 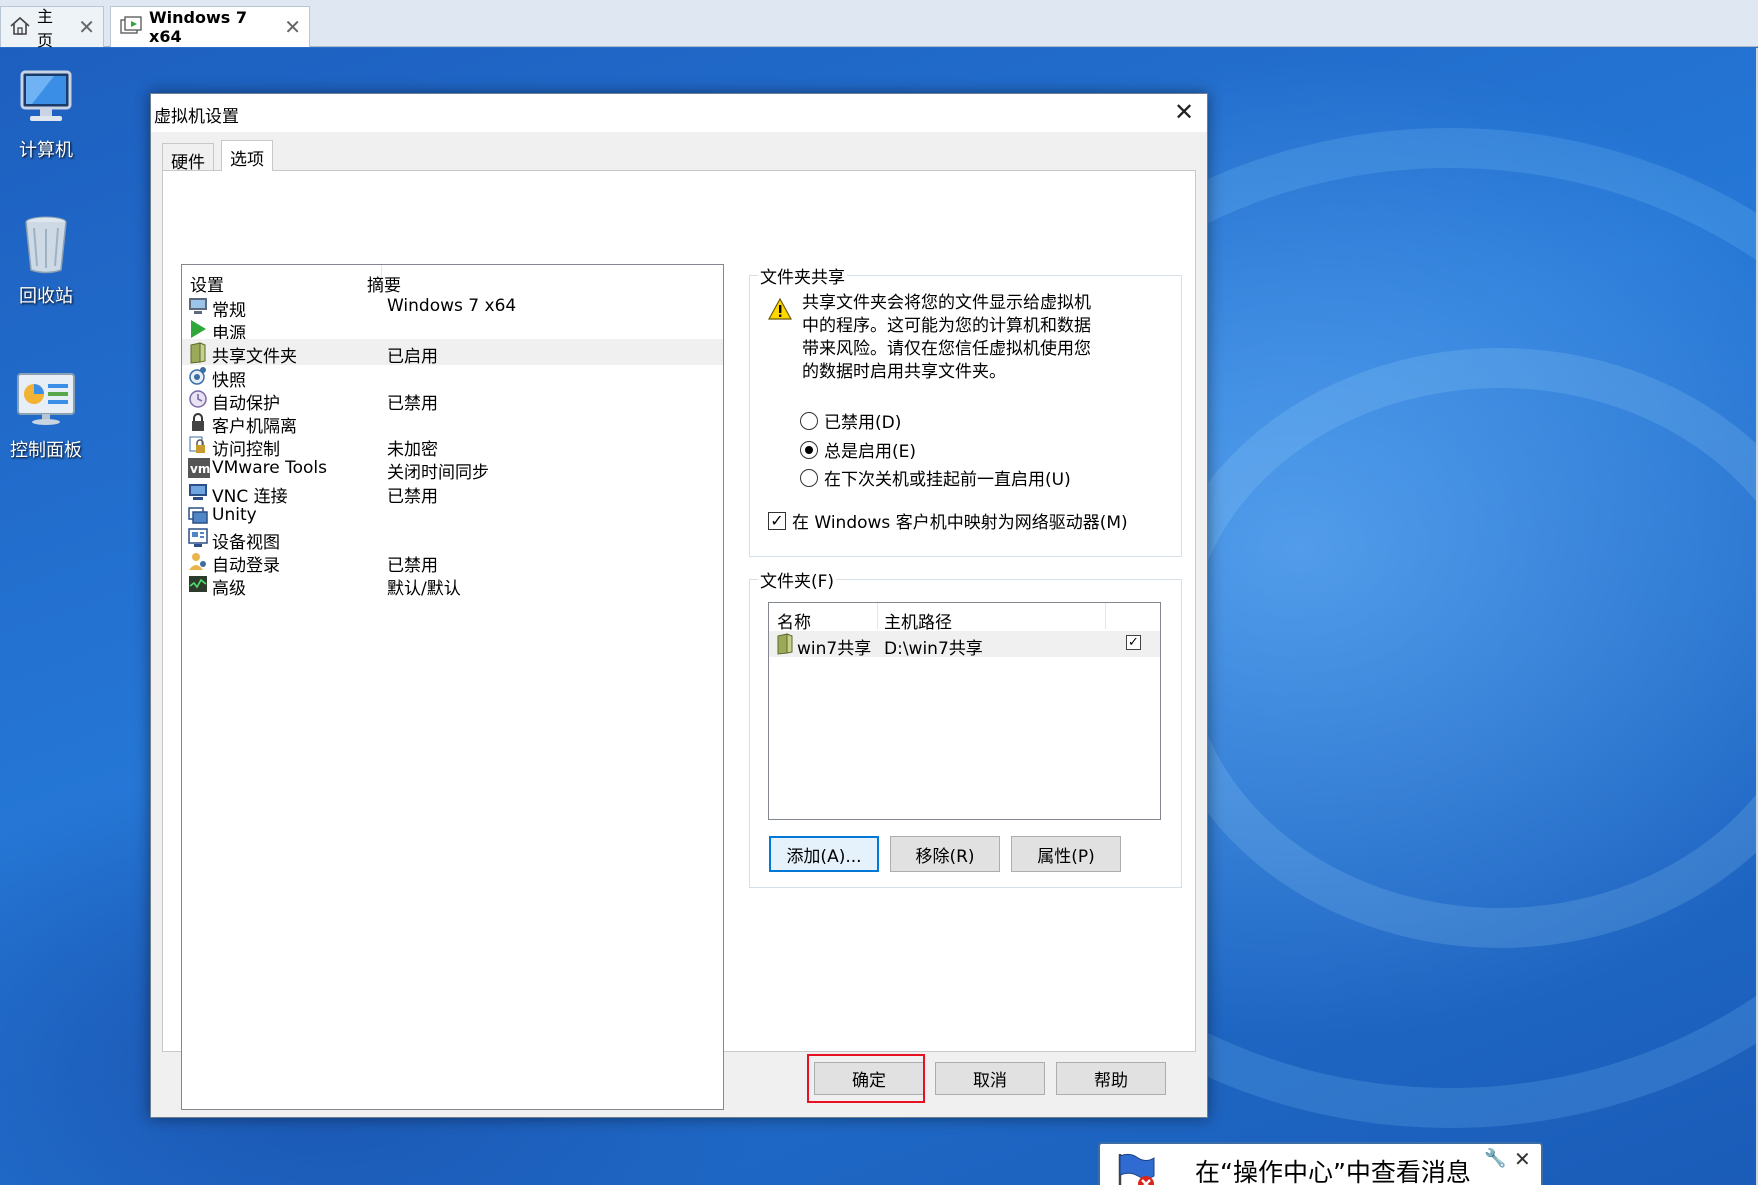 What do you see at coordinates (452, 515) in the screenshot?
I see `settings-row-unity: Unity` at bounding box center [452, 515].